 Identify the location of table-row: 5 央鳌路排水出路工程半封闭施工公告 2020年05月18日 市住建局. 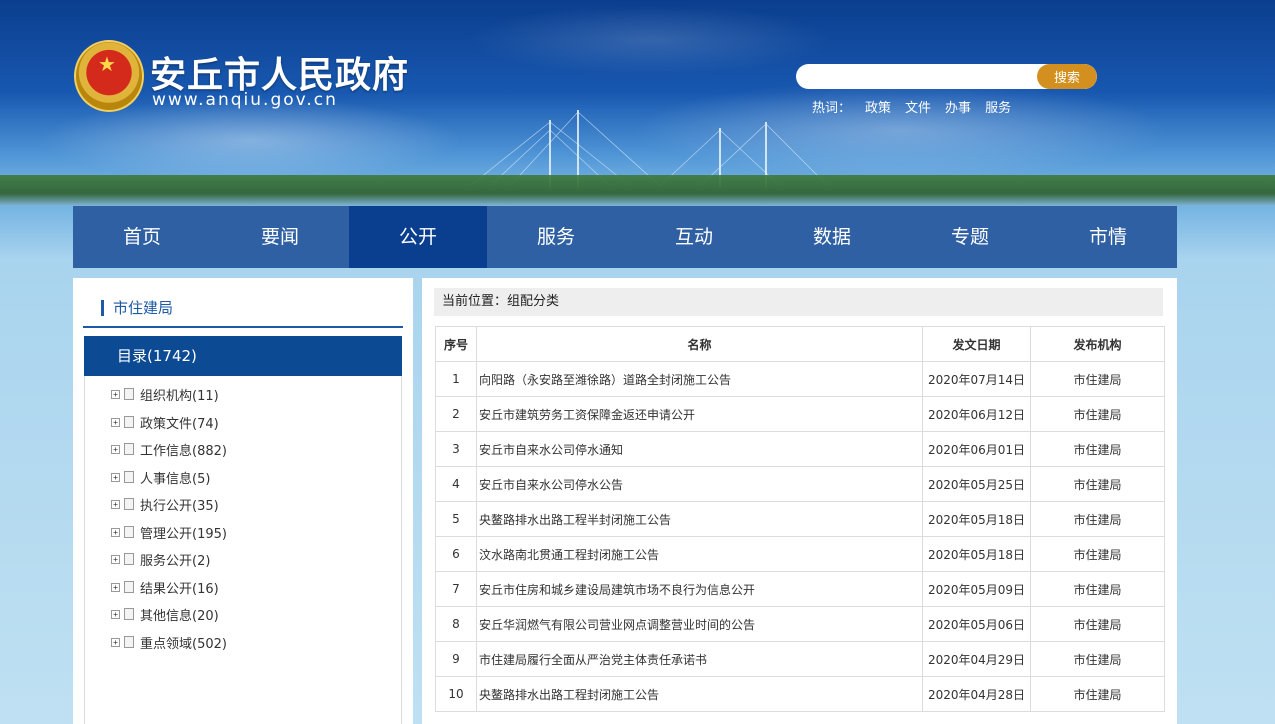
(800, 519).